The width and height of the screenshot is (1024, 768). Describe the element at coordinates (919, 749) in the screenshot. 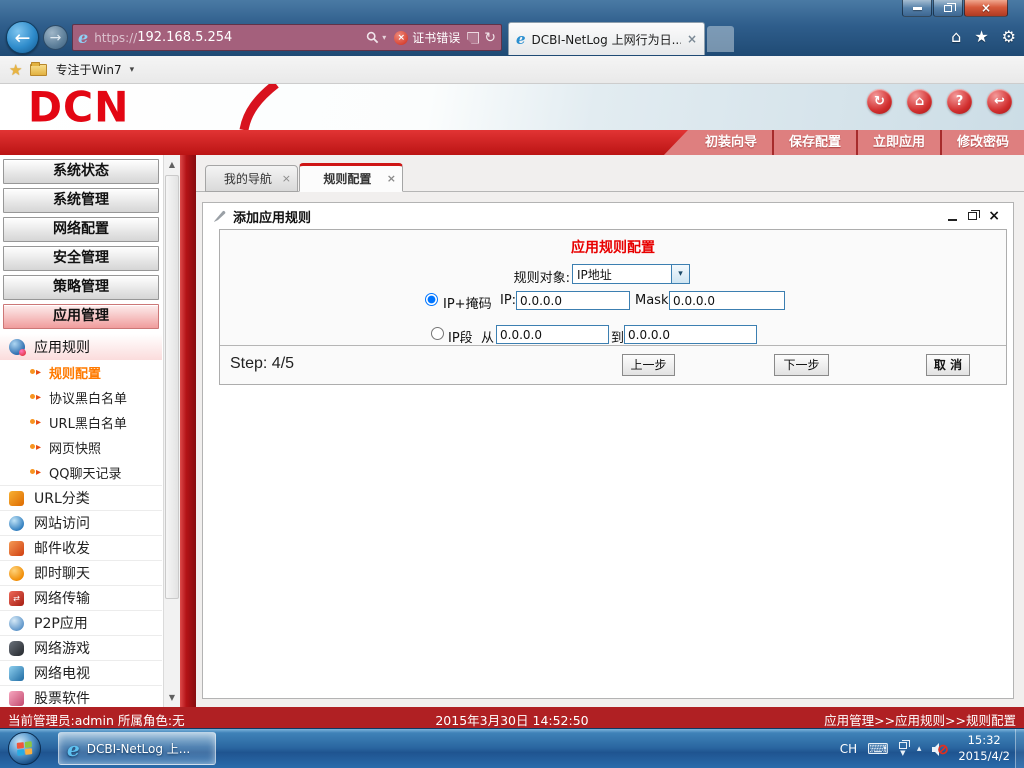

I see `show-hidden-icons-arrow: ▴` at that location.